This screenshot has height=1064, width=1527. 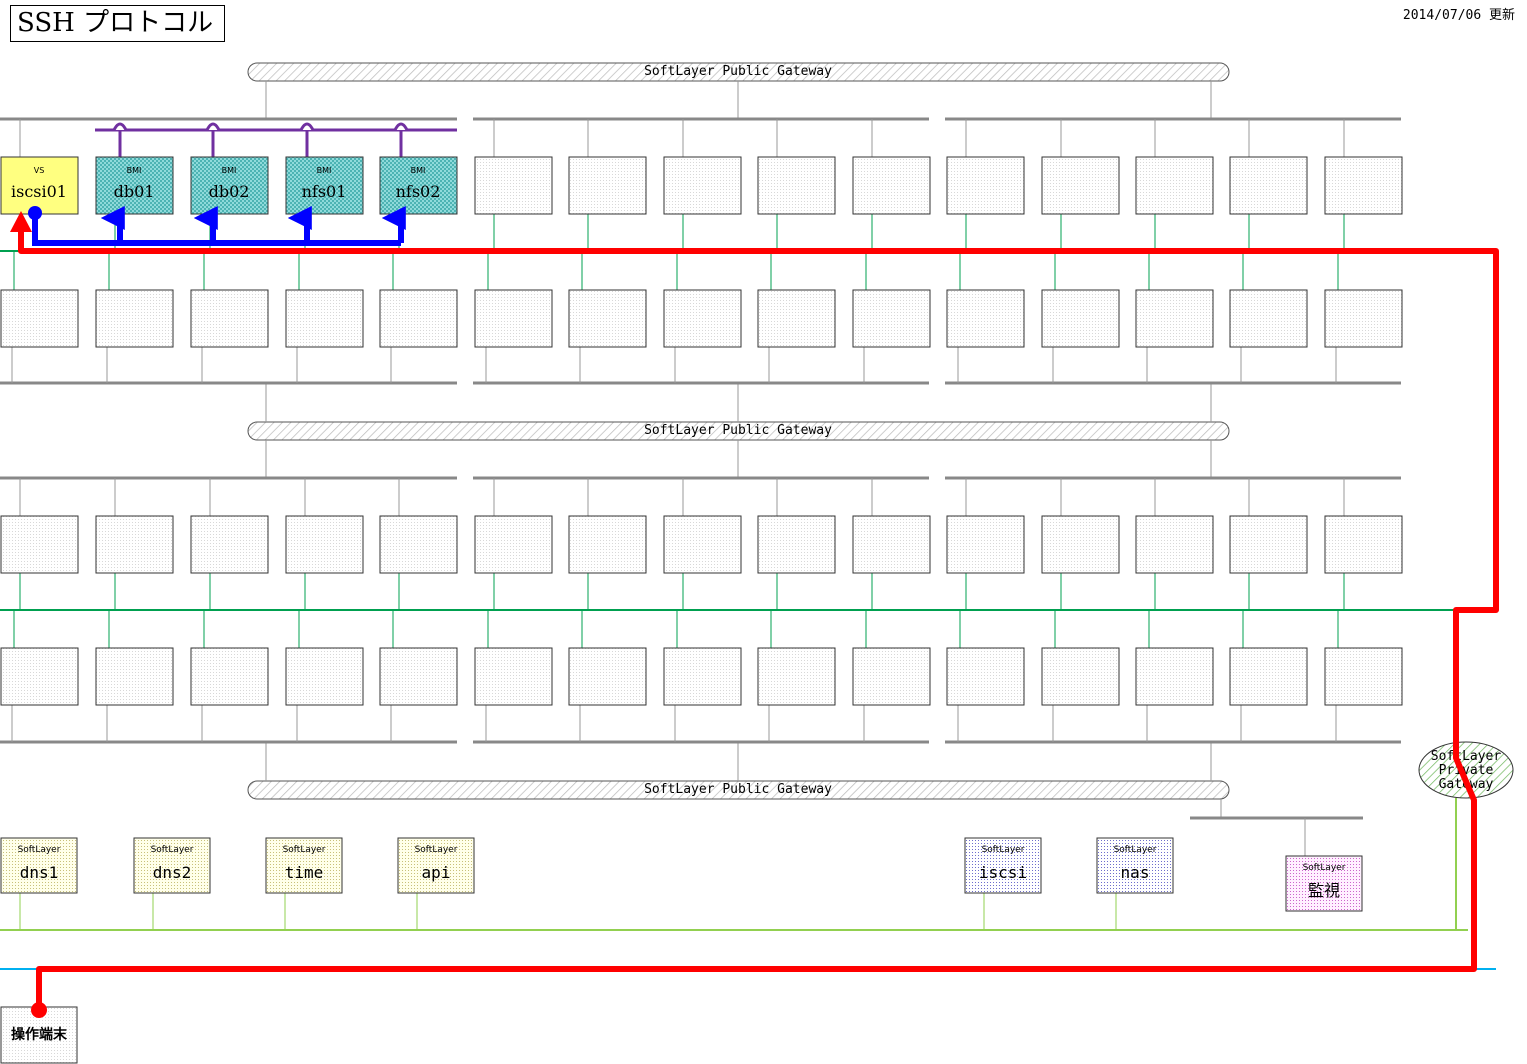 What do you see at coordinates (1135, 872) in the screenshot?
I see `service-name-label: nas` at bounding box center [1135, 872].